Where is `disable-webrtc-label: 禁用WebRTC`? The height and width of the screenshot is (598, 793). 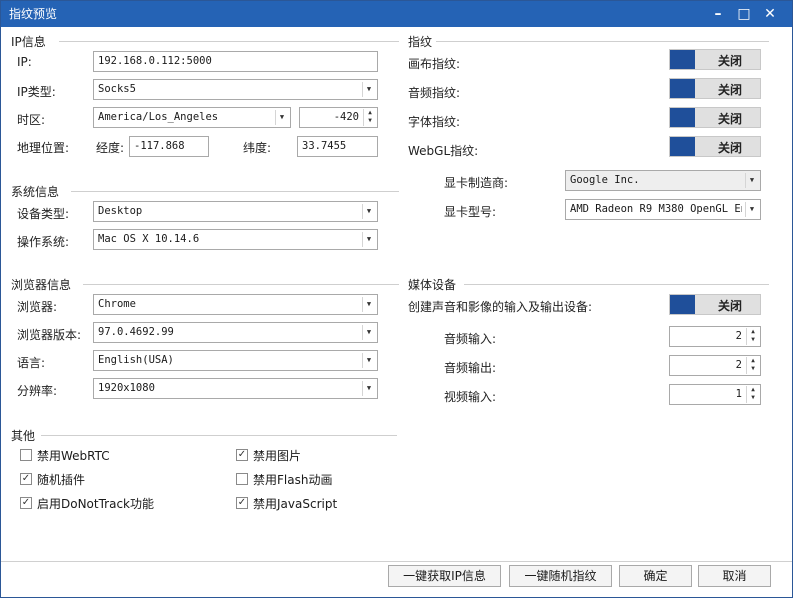
disable-webrtc-label: 禁用WebRTC is located at coordinates (73, 455).